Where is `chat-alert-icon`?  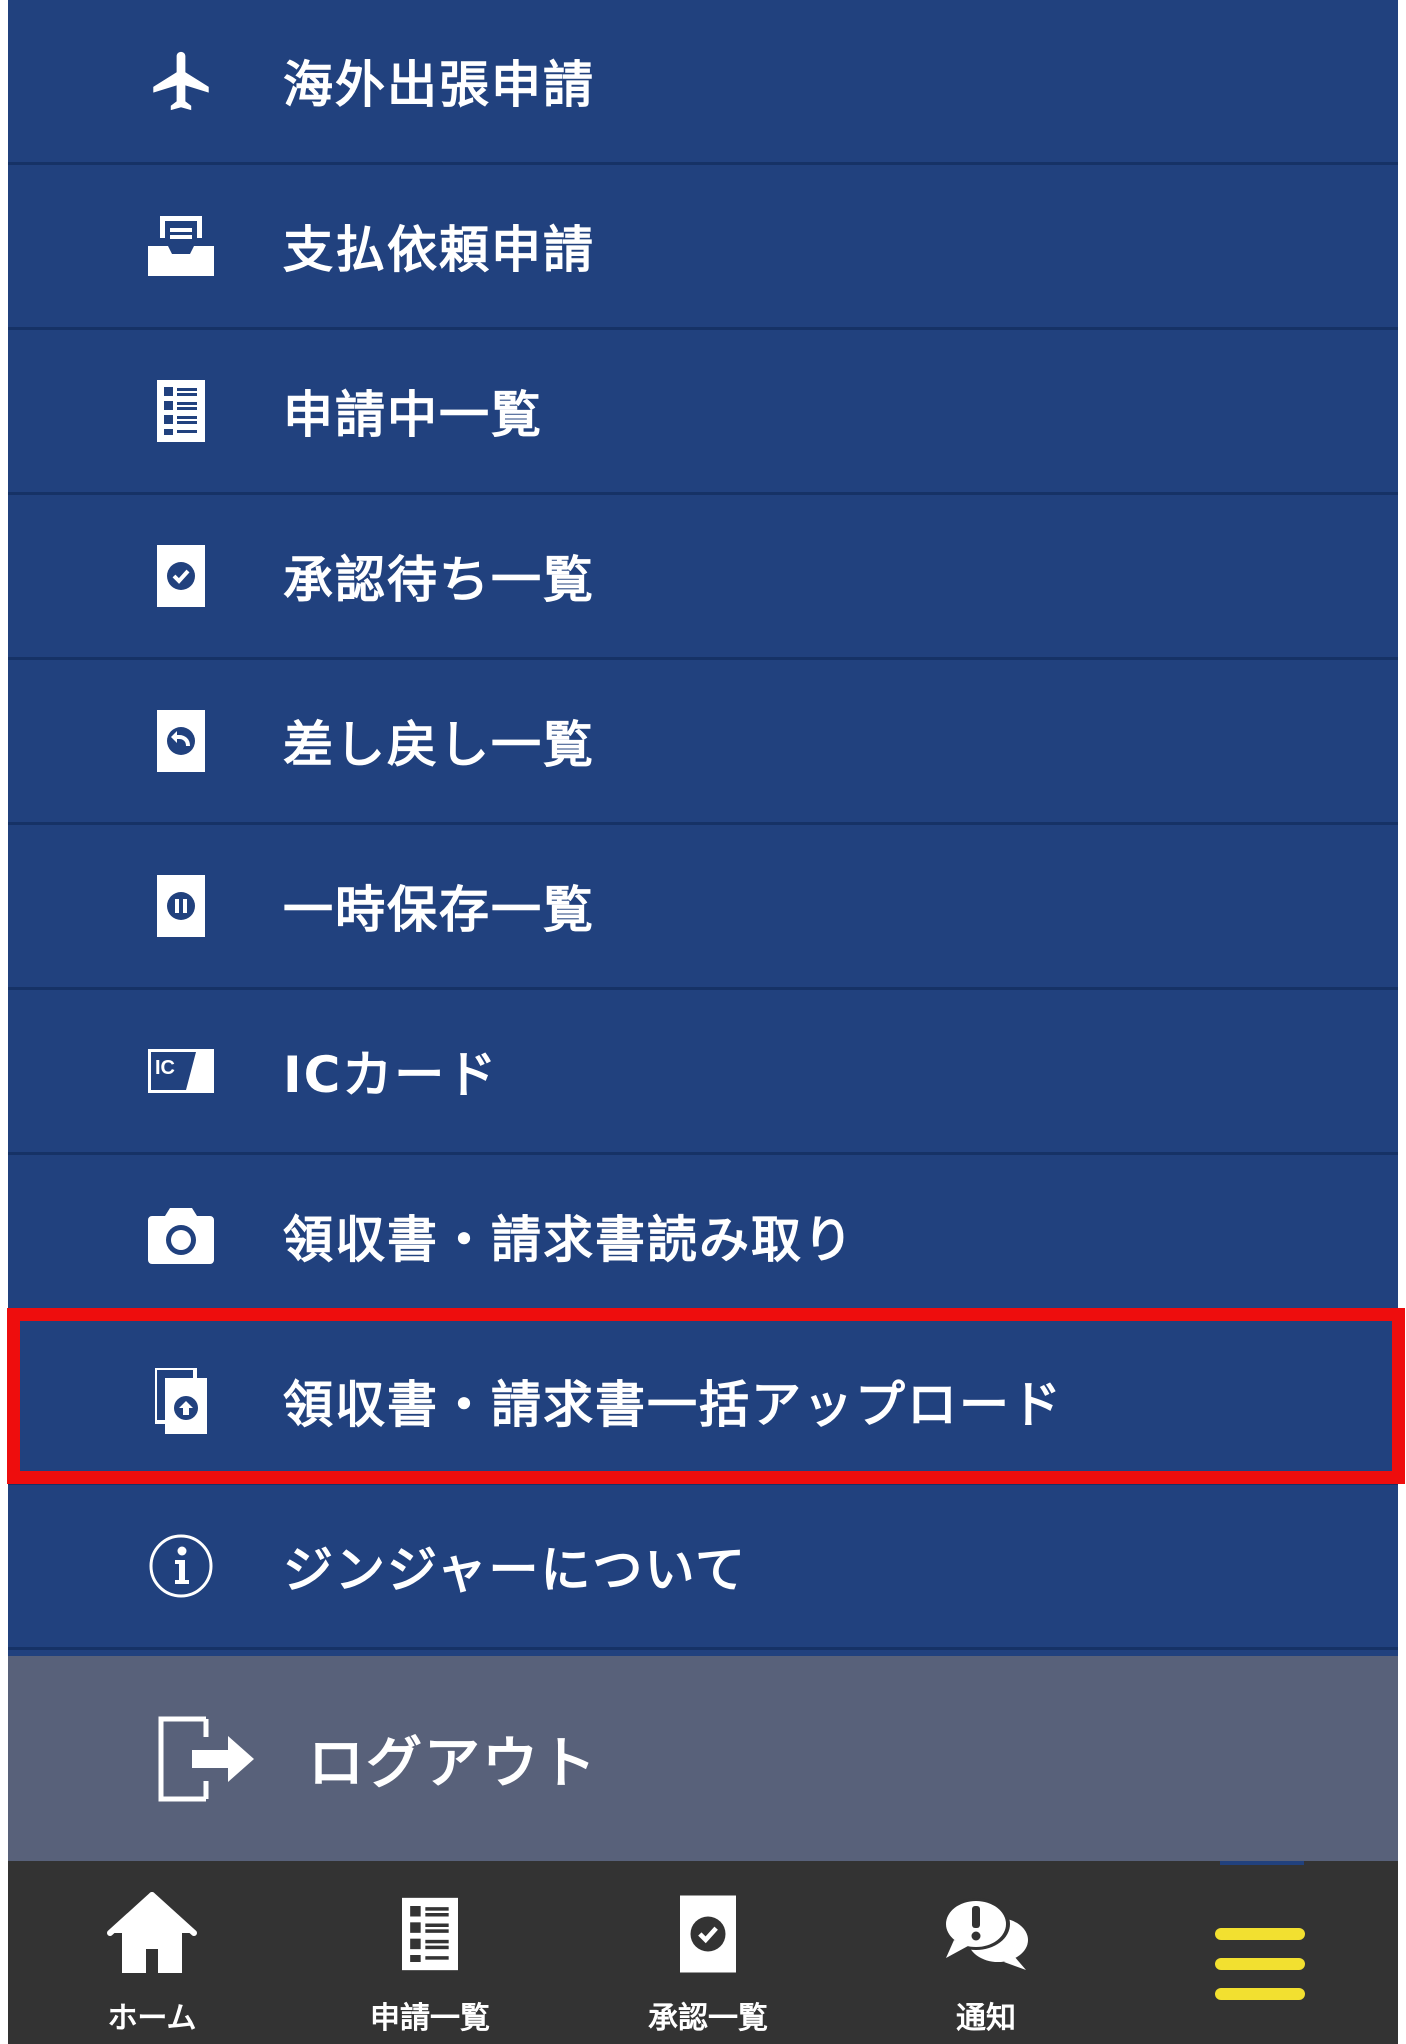
chat-alert-icon is located at coordinates (986, 1934).